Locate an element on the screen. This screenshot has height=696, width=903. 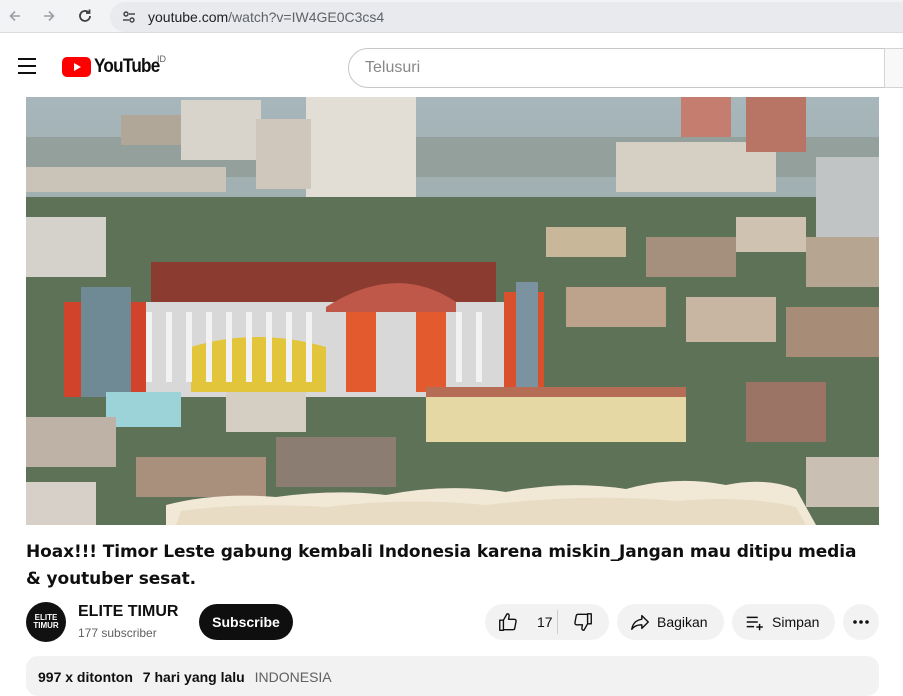
share-icon is located at coordinates (640, 622).